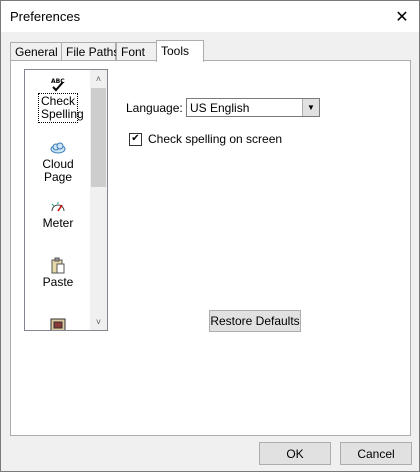  I want to click on tab-general: General, so click(36, 51).